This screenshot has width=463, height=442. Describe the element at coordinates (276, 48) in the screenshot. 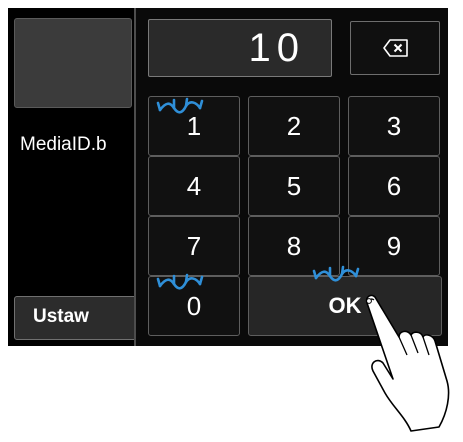

I see `display-value: 10` at that location.